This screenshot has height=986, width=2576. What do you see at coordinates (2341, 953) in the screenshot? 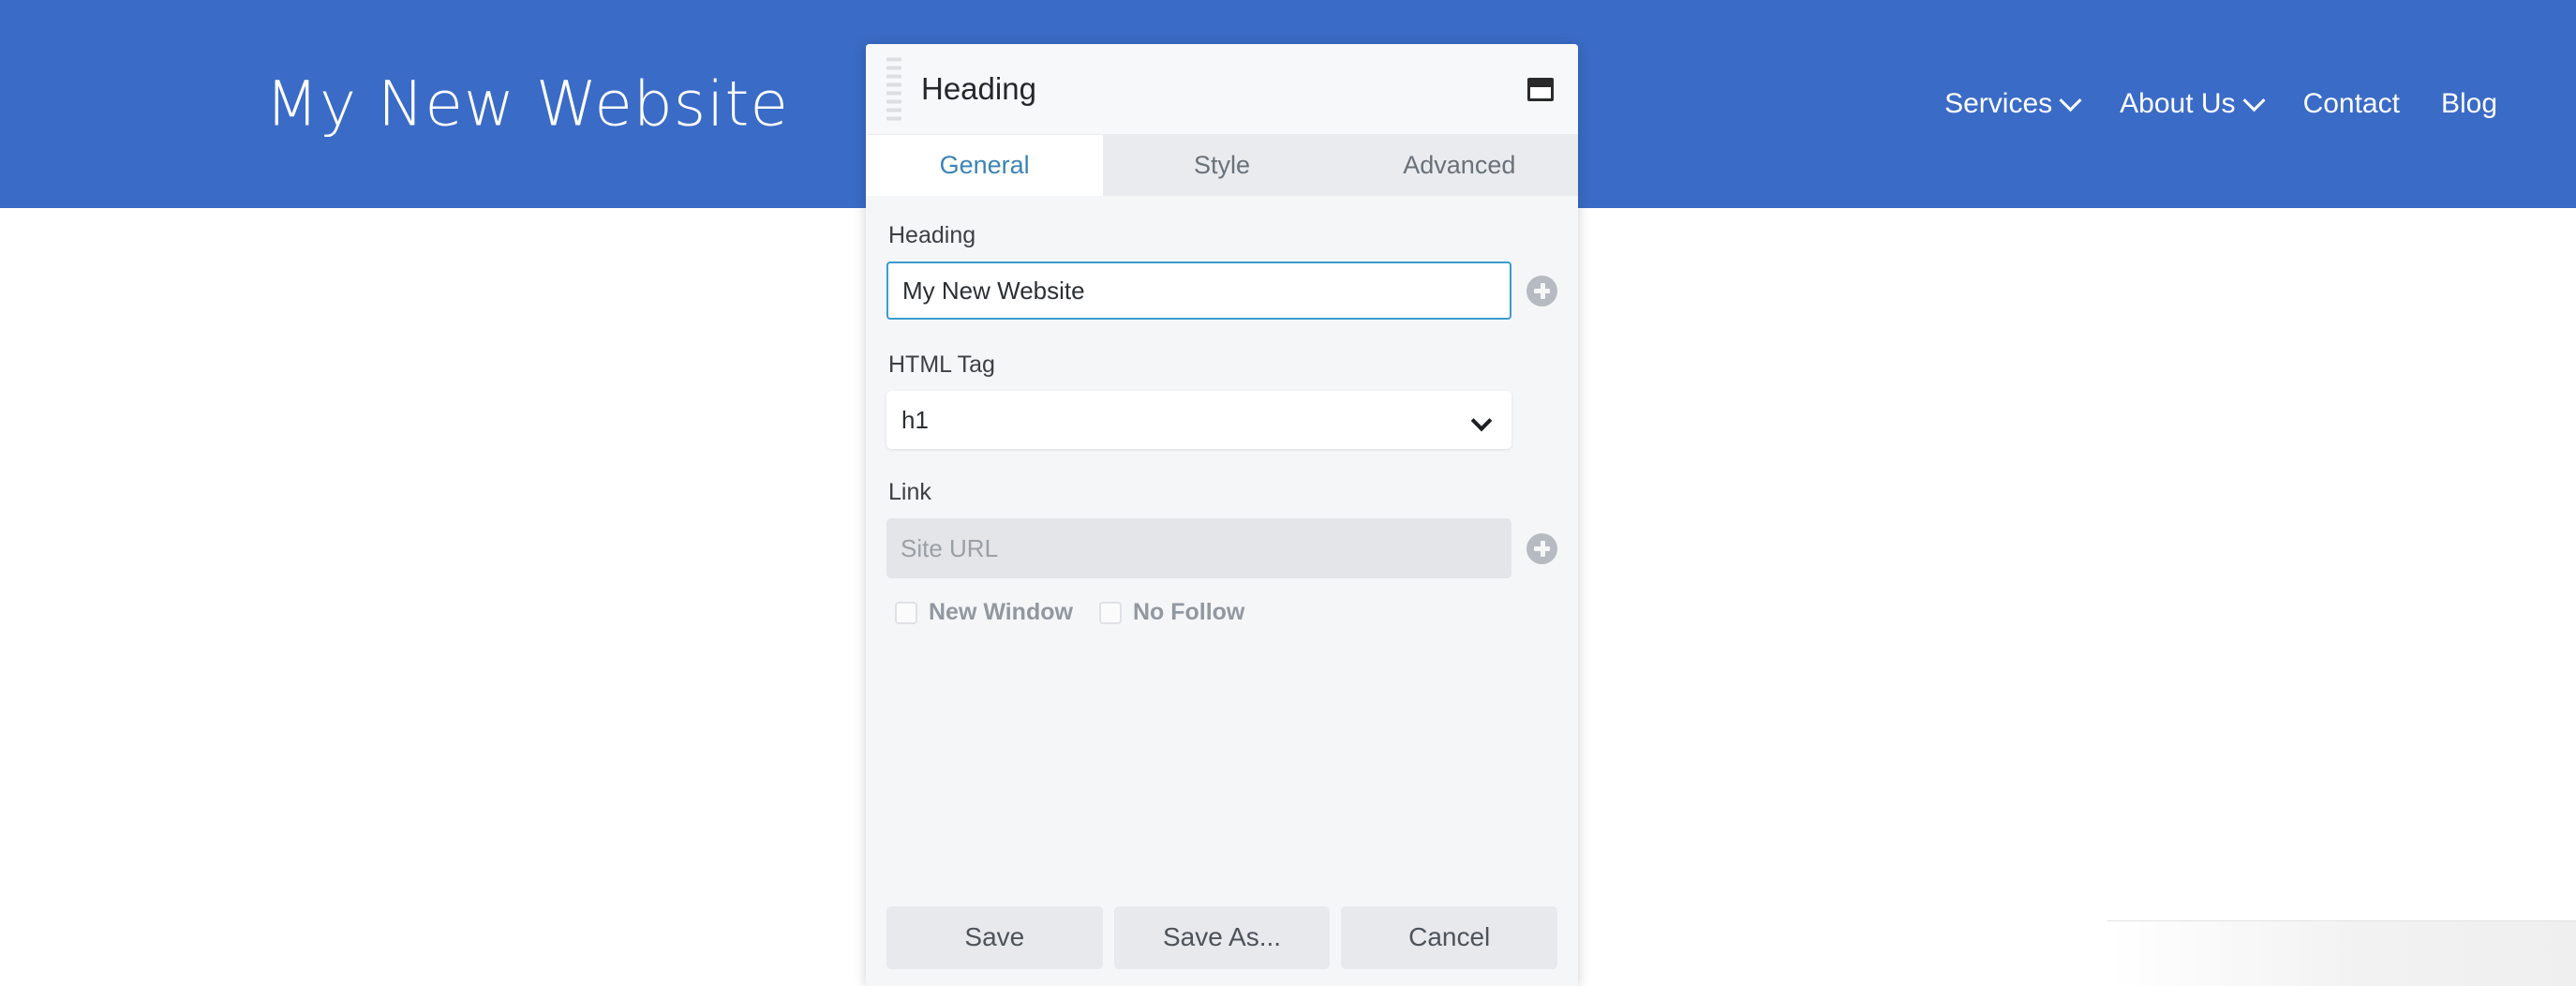
I see `background-panel-edge` at bounding box center [2341, 953].